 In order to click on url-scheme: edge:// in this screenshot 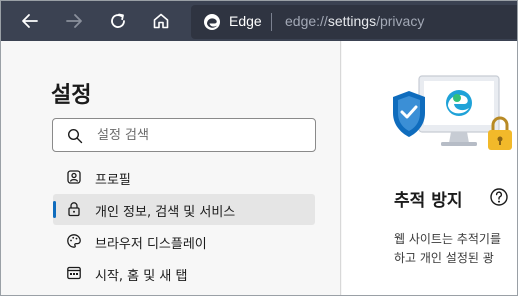, I will do `click(306, 21)`.